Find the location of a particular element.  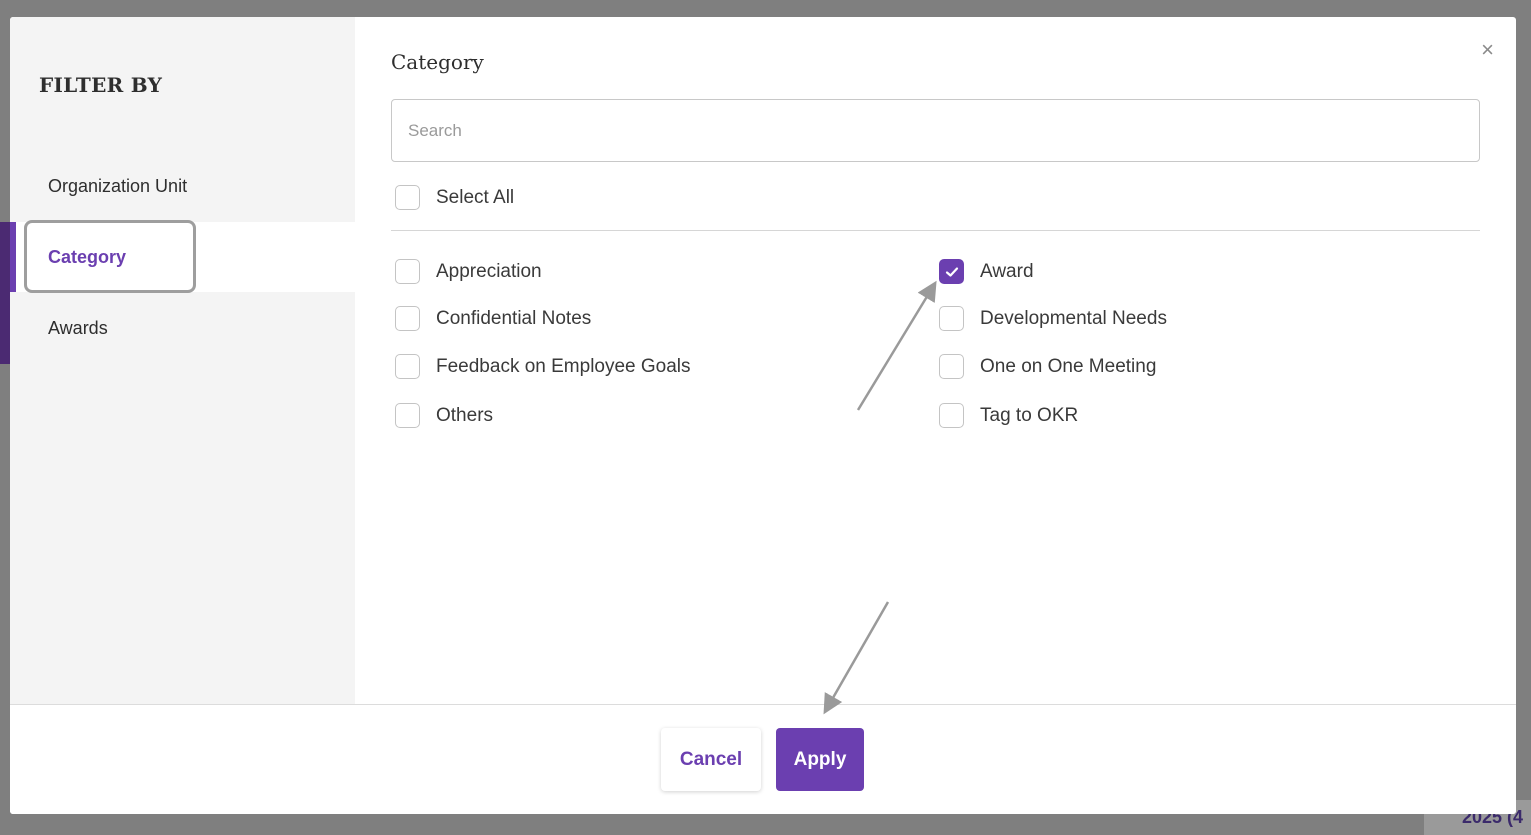

close-icon: × is located at coordinates (1487, 50).